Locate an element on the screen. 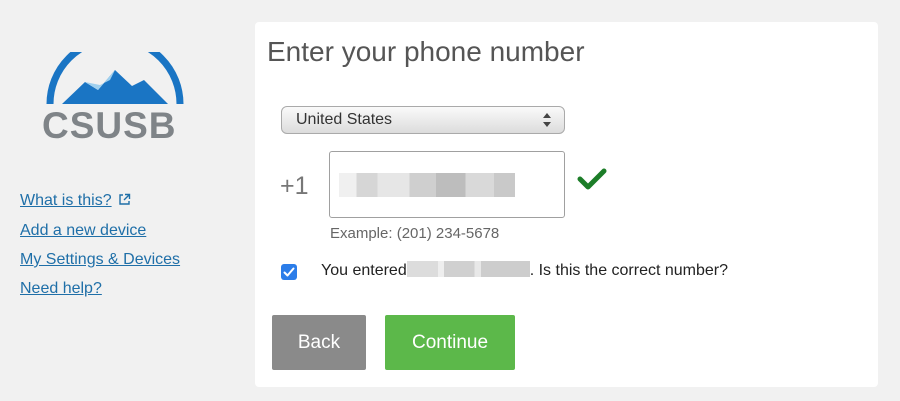 The height and width of the screenshot is (401, 900). csusb-logo: CSUSB is located at coordinates (115, 102).